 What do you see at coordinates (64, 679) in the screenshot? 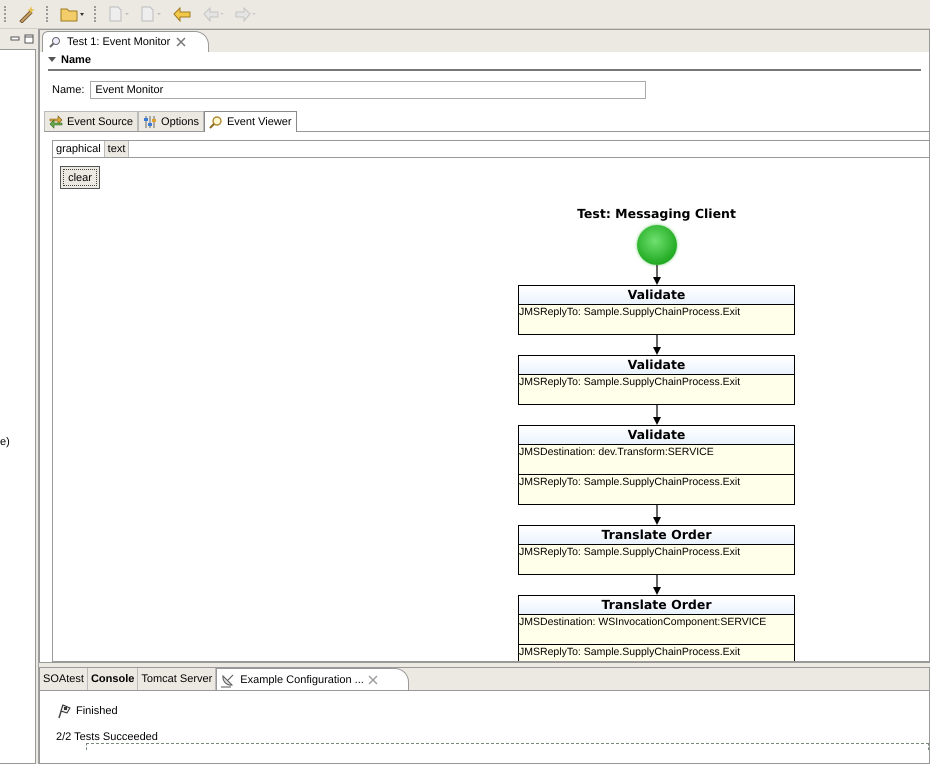
I see `view-tab: SOAtest` at bounding box center [64, 679].